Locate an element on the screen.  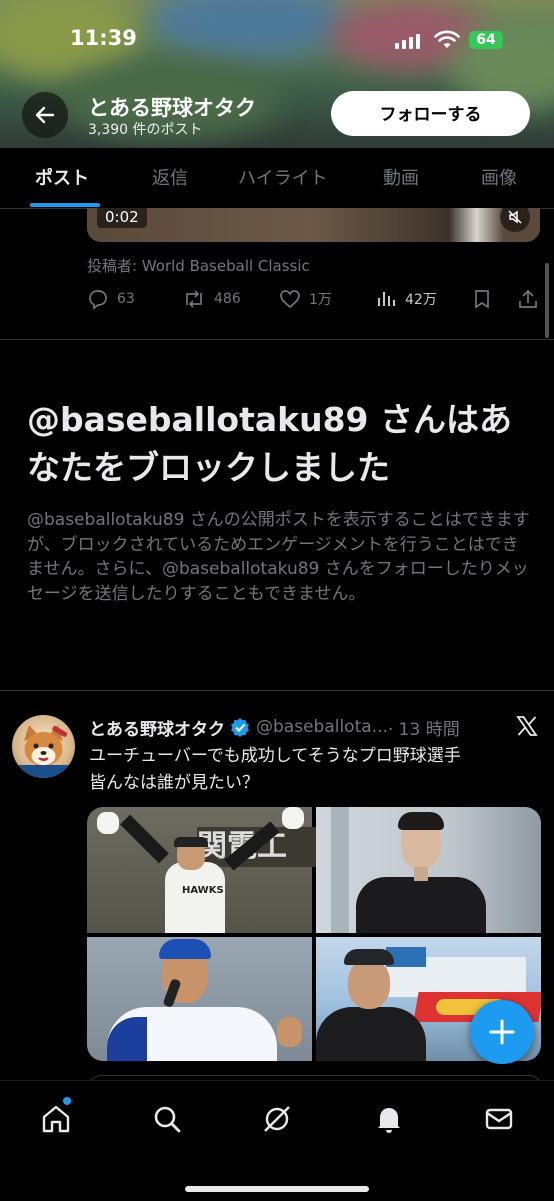
views-chart-icon is located at coordinates (386, 299).